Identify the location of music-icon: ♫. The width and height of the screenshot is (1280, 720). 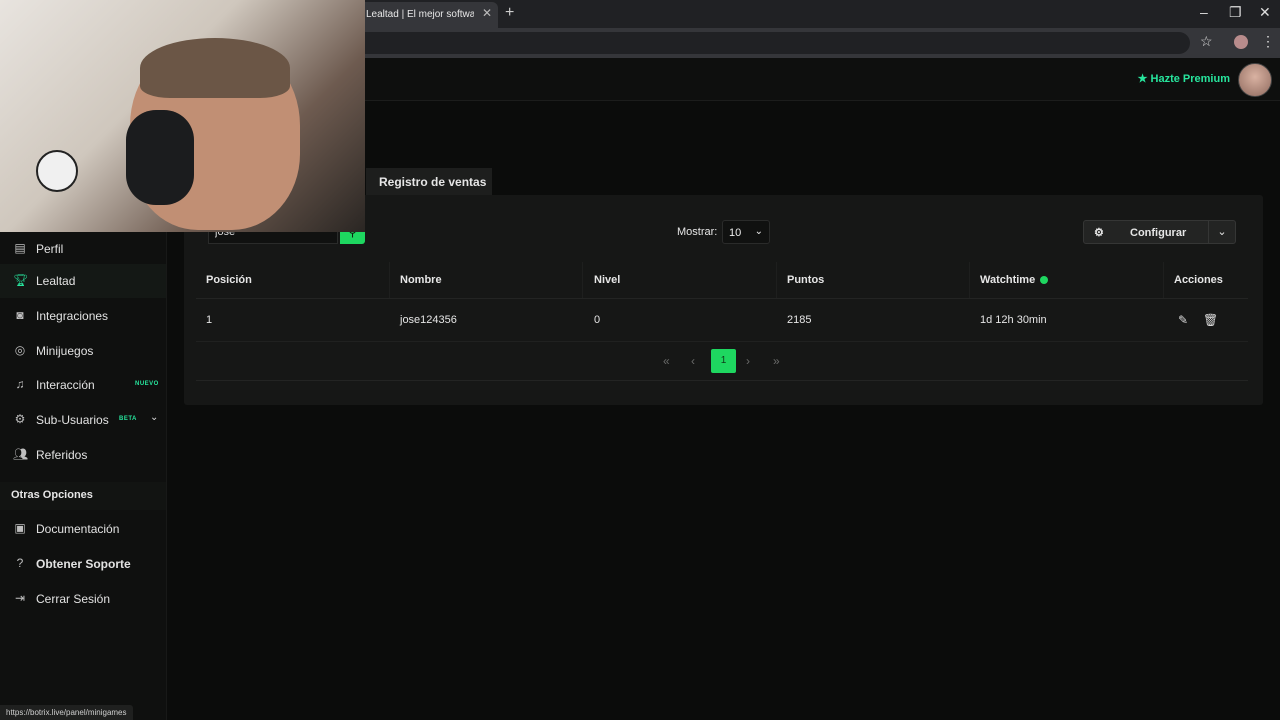
(20, 384).